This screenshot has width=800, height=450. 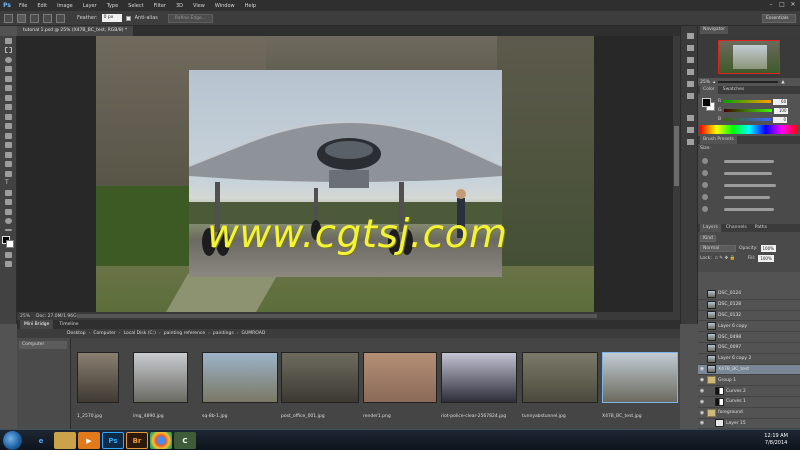 I want to click on actions-icon, so click(x=690, y=72).